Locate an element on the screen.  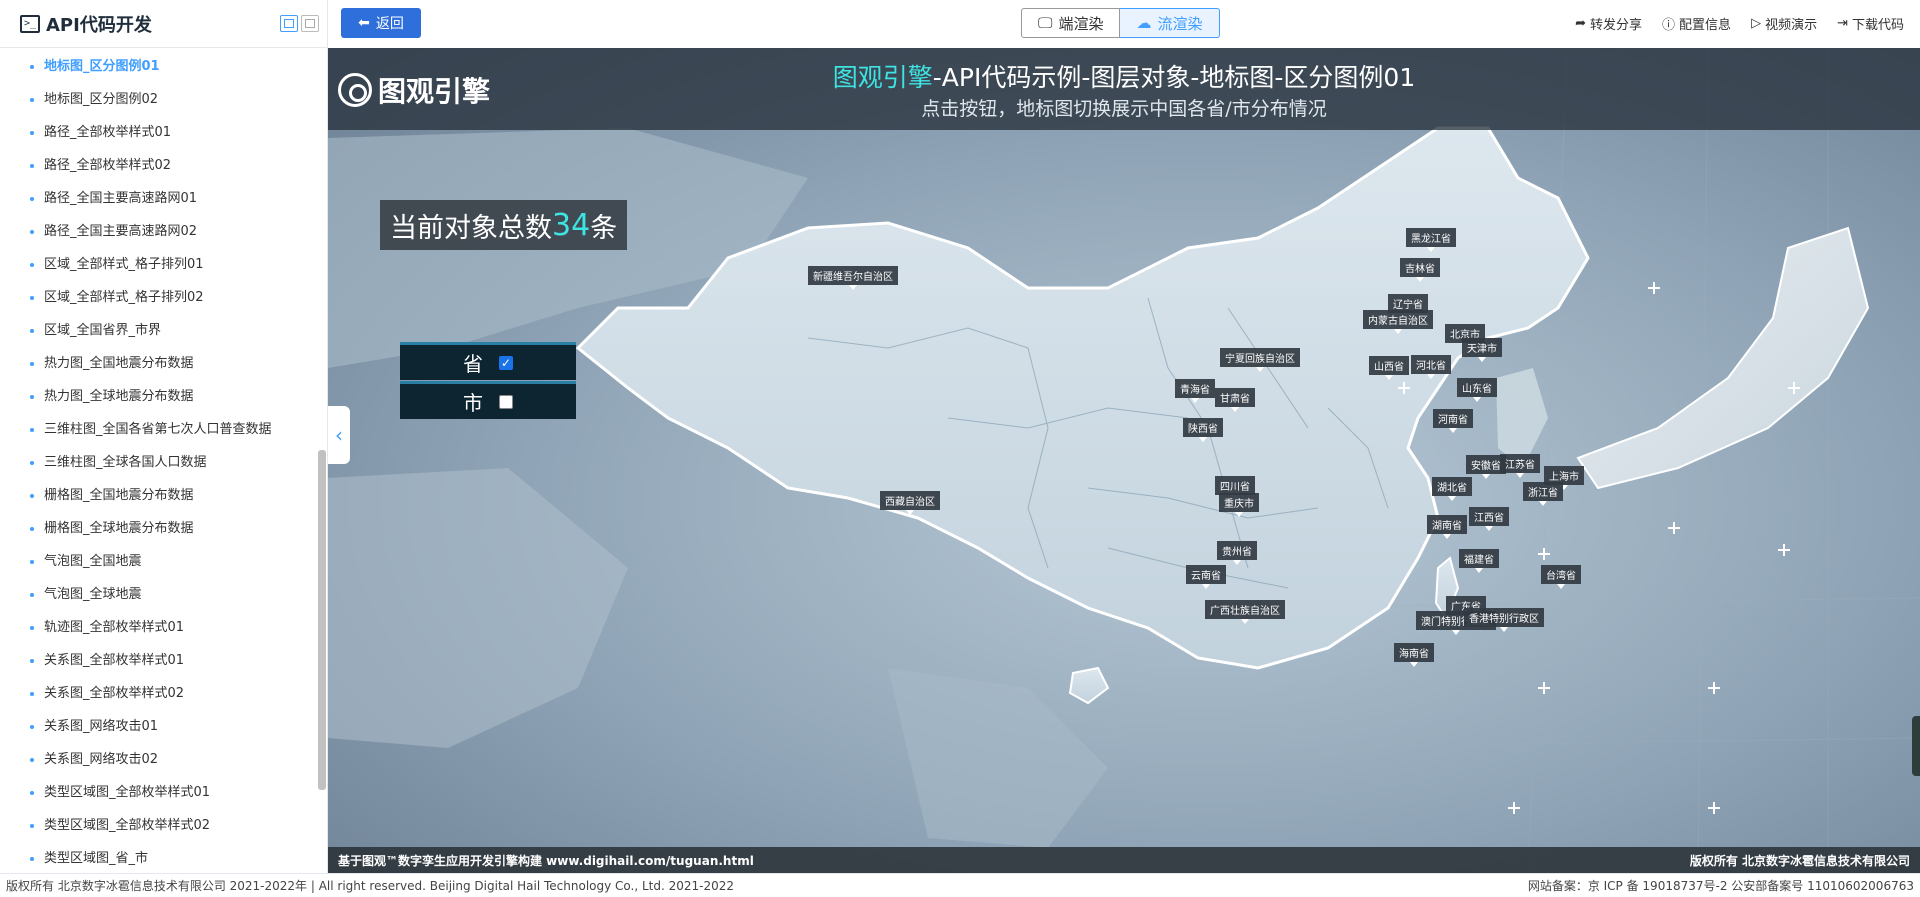
monitor-icon: 🖵 is located at coordinates (1045, 23).